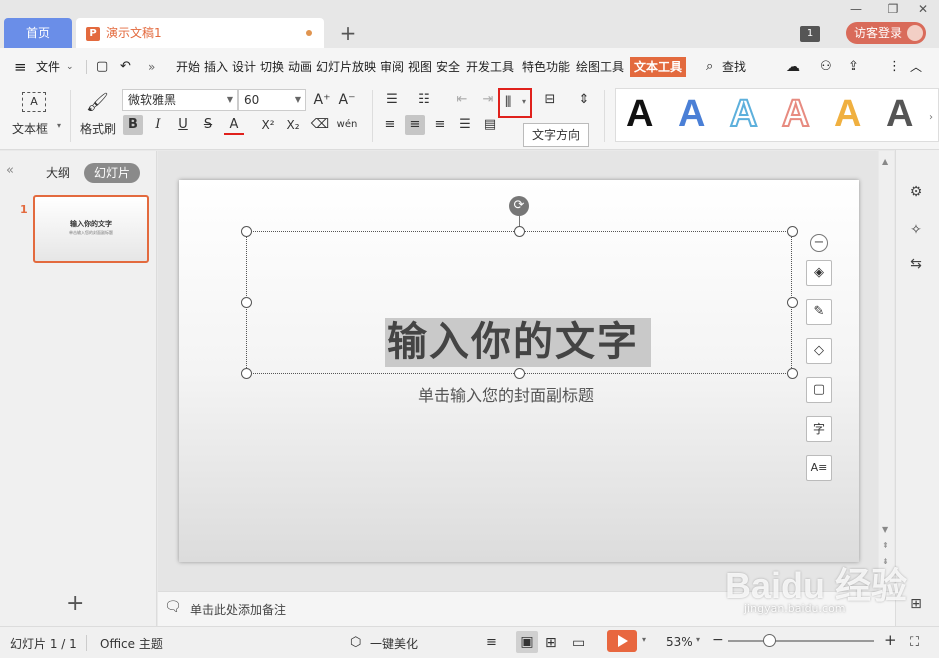 The image size is (939, 658). I want to click on resize-handle-w, so click(246, 302).